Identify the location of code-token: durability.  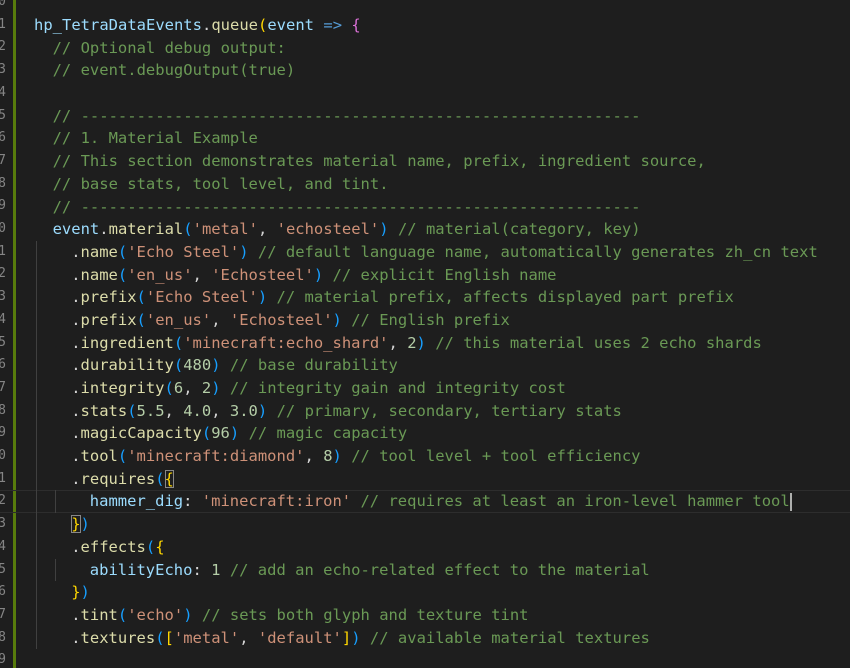
(127, 365).